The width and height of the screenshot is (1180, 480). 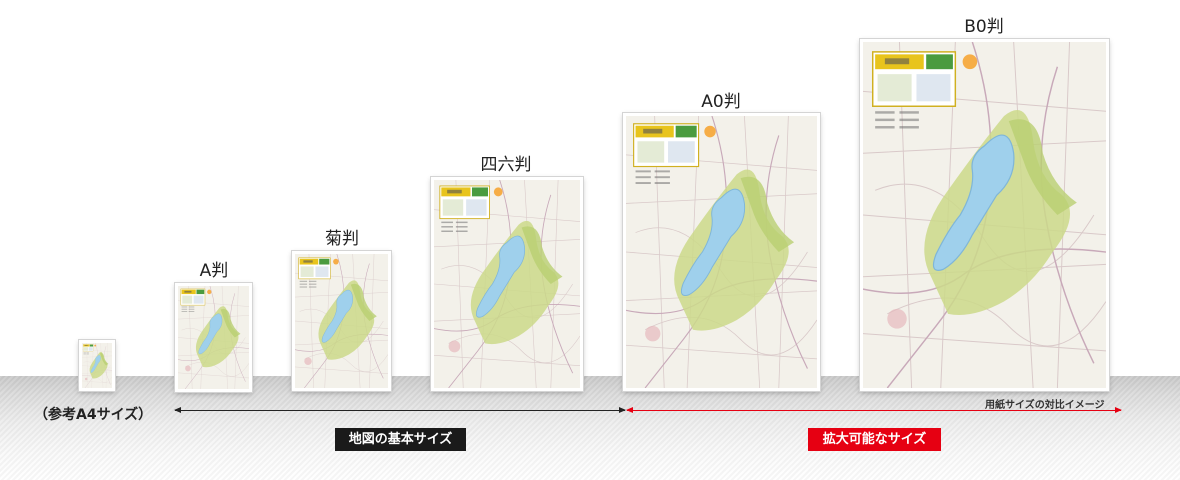 What do you see at coordinates (400, 439) in the screenshot?
I see `basic-size-badge: 地図の基本サイズ` at bounding box center [400, 439].